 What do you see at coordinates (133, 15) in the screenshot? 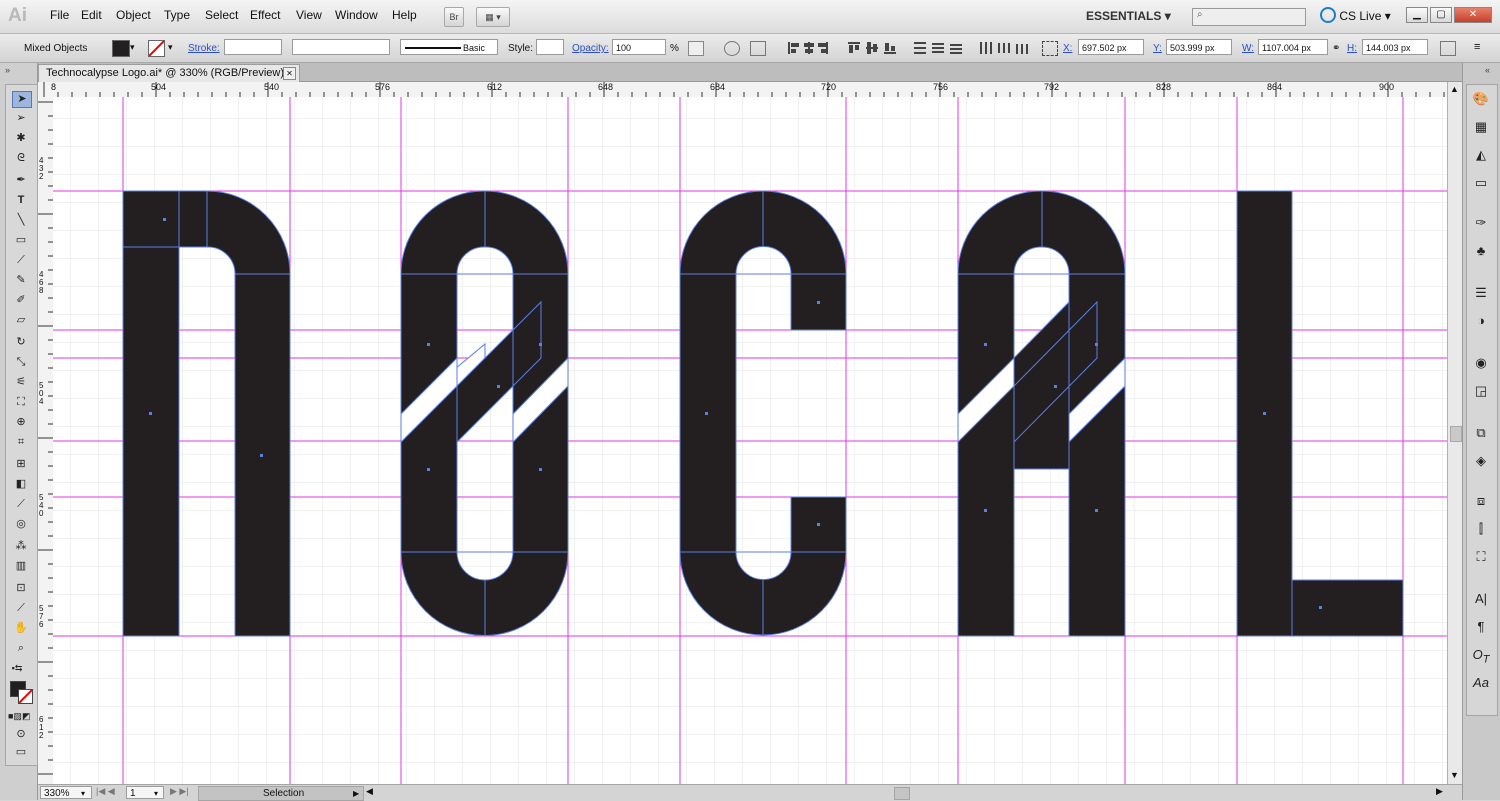
I see `menu-object: Object` at bounding box center [133, 15].